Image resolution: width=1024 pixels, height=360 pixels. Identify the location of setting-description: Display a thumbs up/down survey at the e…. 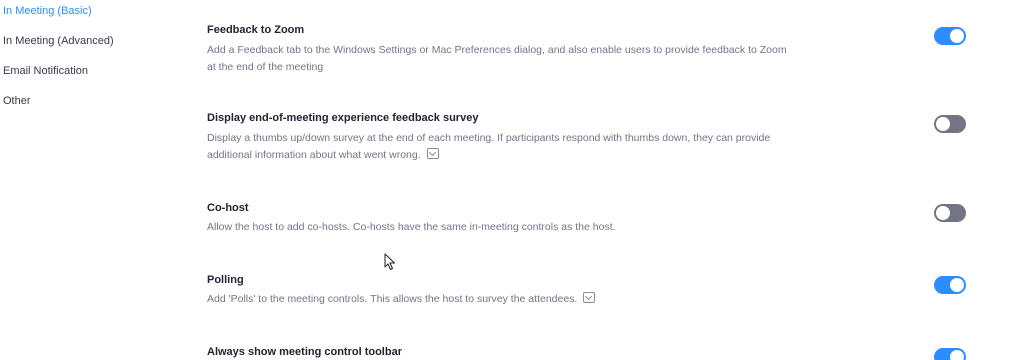
(497, 147).